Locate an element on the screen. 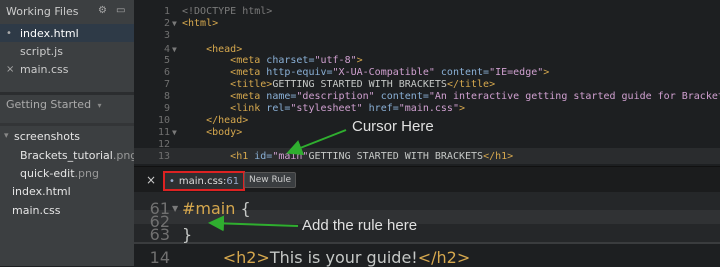 This screenshot has height=267, width=720. code-line: 63} is located at coordinates (427, 235).